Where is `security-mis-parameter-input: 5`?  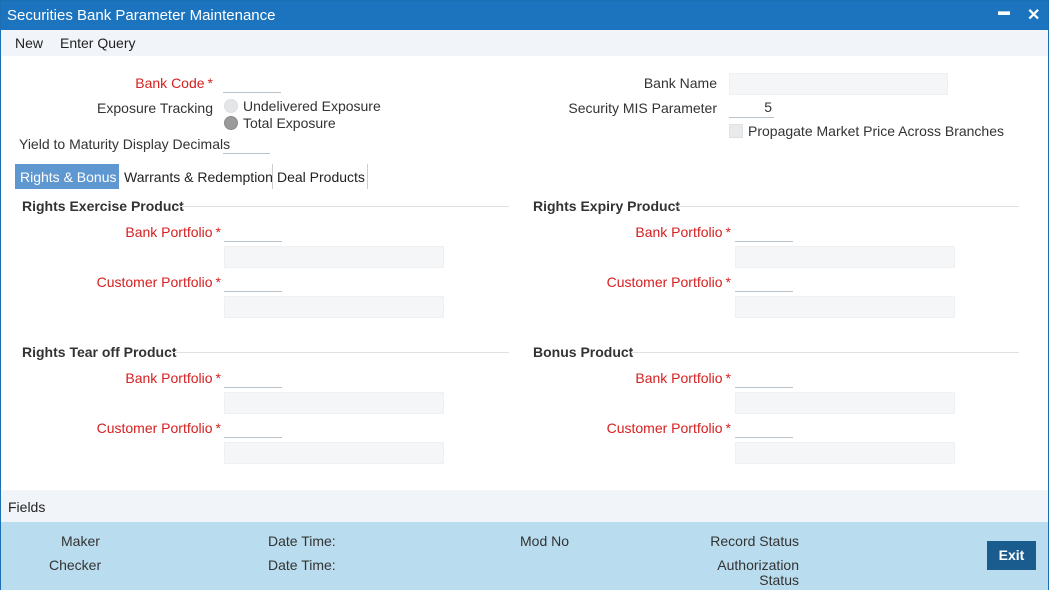 security-mis-parameter-input: 5 is located at coordinates (751, 108).